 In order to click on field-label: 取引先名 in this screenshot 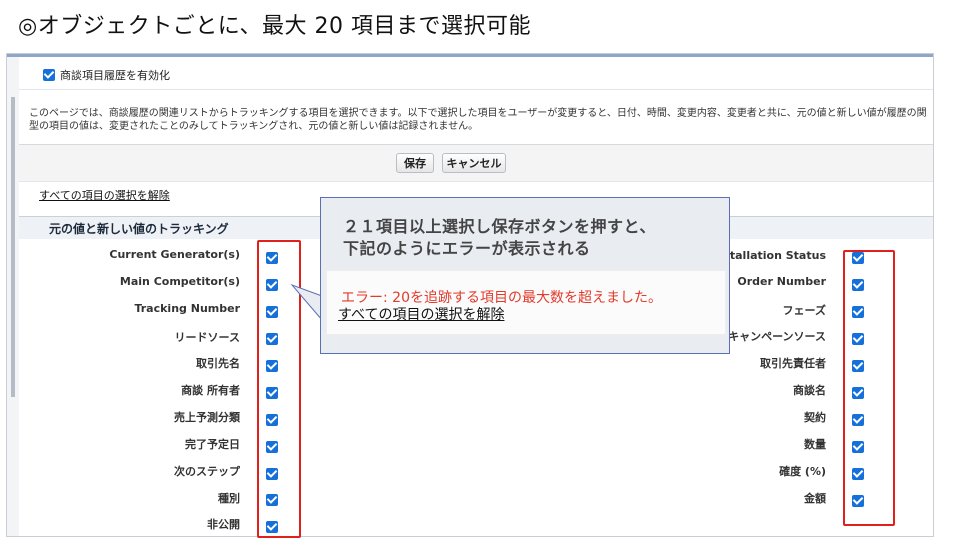, I will do `click(218, 363)`.